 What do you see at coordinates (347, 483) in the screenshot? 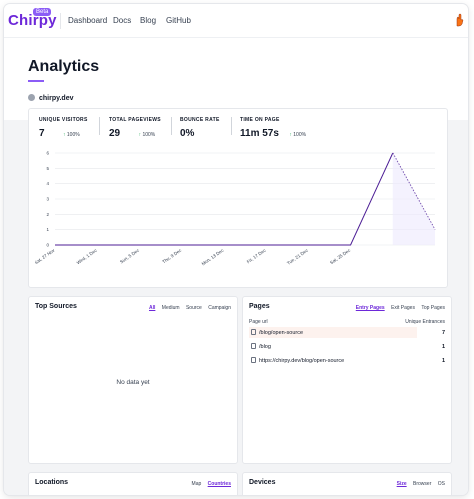
I see `devices-card: Devices Size Browser OS` at bounding box center [347, 483].